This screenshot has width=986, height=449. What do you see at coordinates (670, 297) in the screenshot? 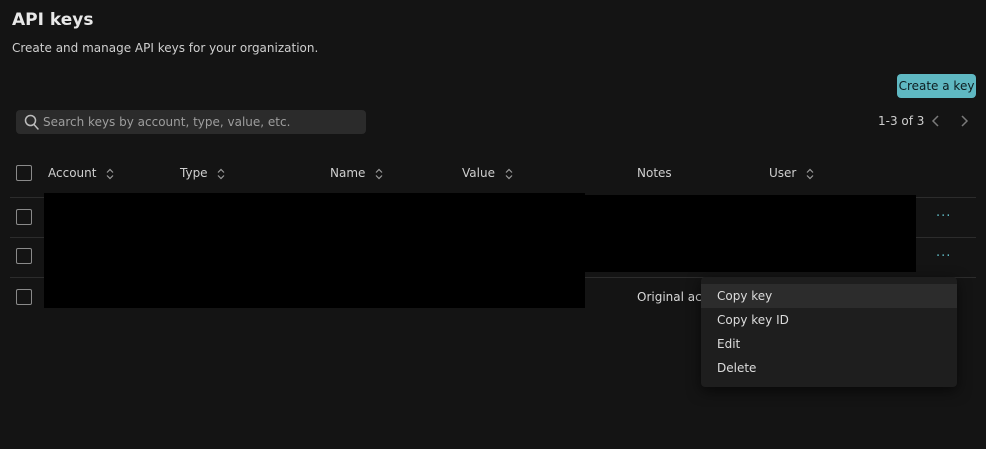
I see `row-notes: Original acc` at bounding box center [670, 297].